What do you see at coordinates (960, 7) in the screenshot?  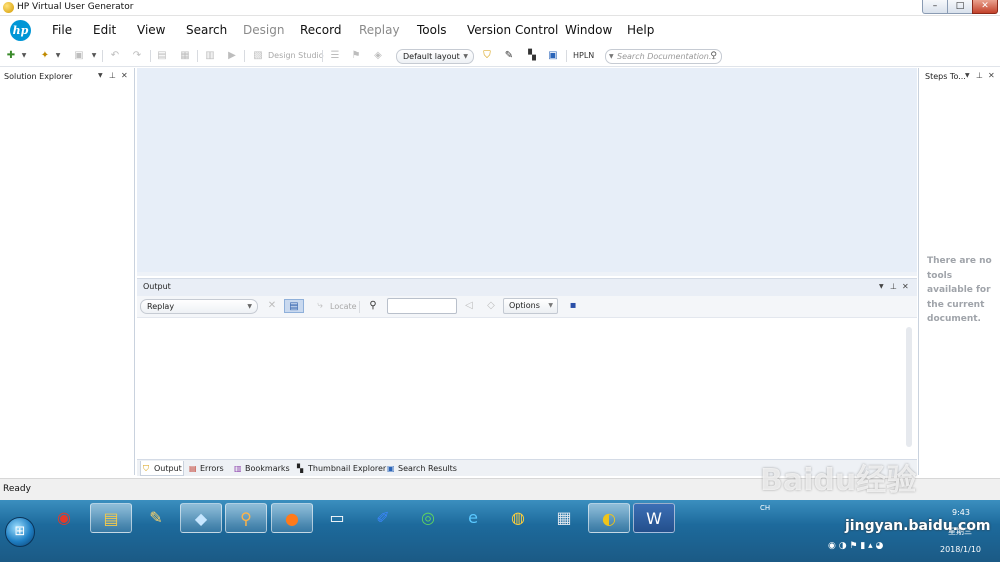 I see `maximize-button: □` at bounding box center [960, 7].